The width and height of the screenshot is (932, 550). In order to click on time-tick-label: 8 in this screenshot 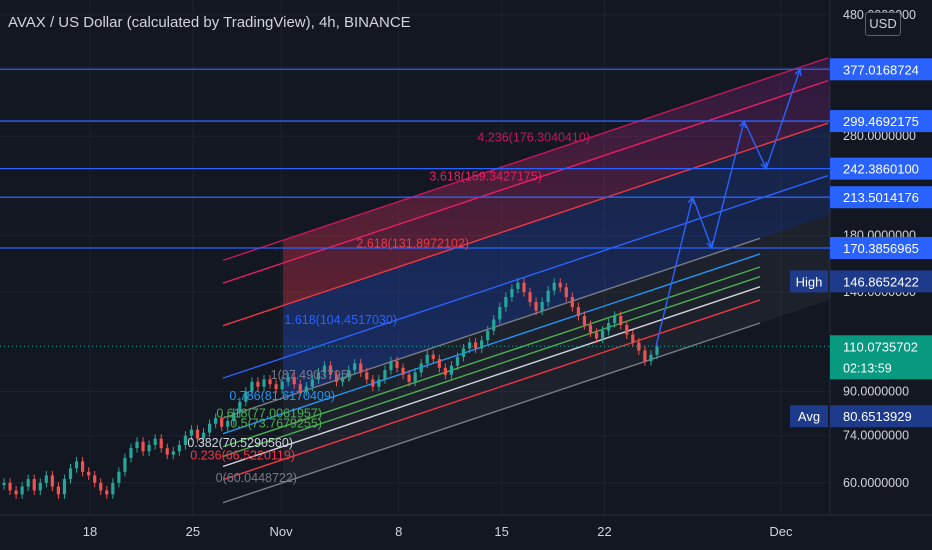, I will do `click(398, 531)`.